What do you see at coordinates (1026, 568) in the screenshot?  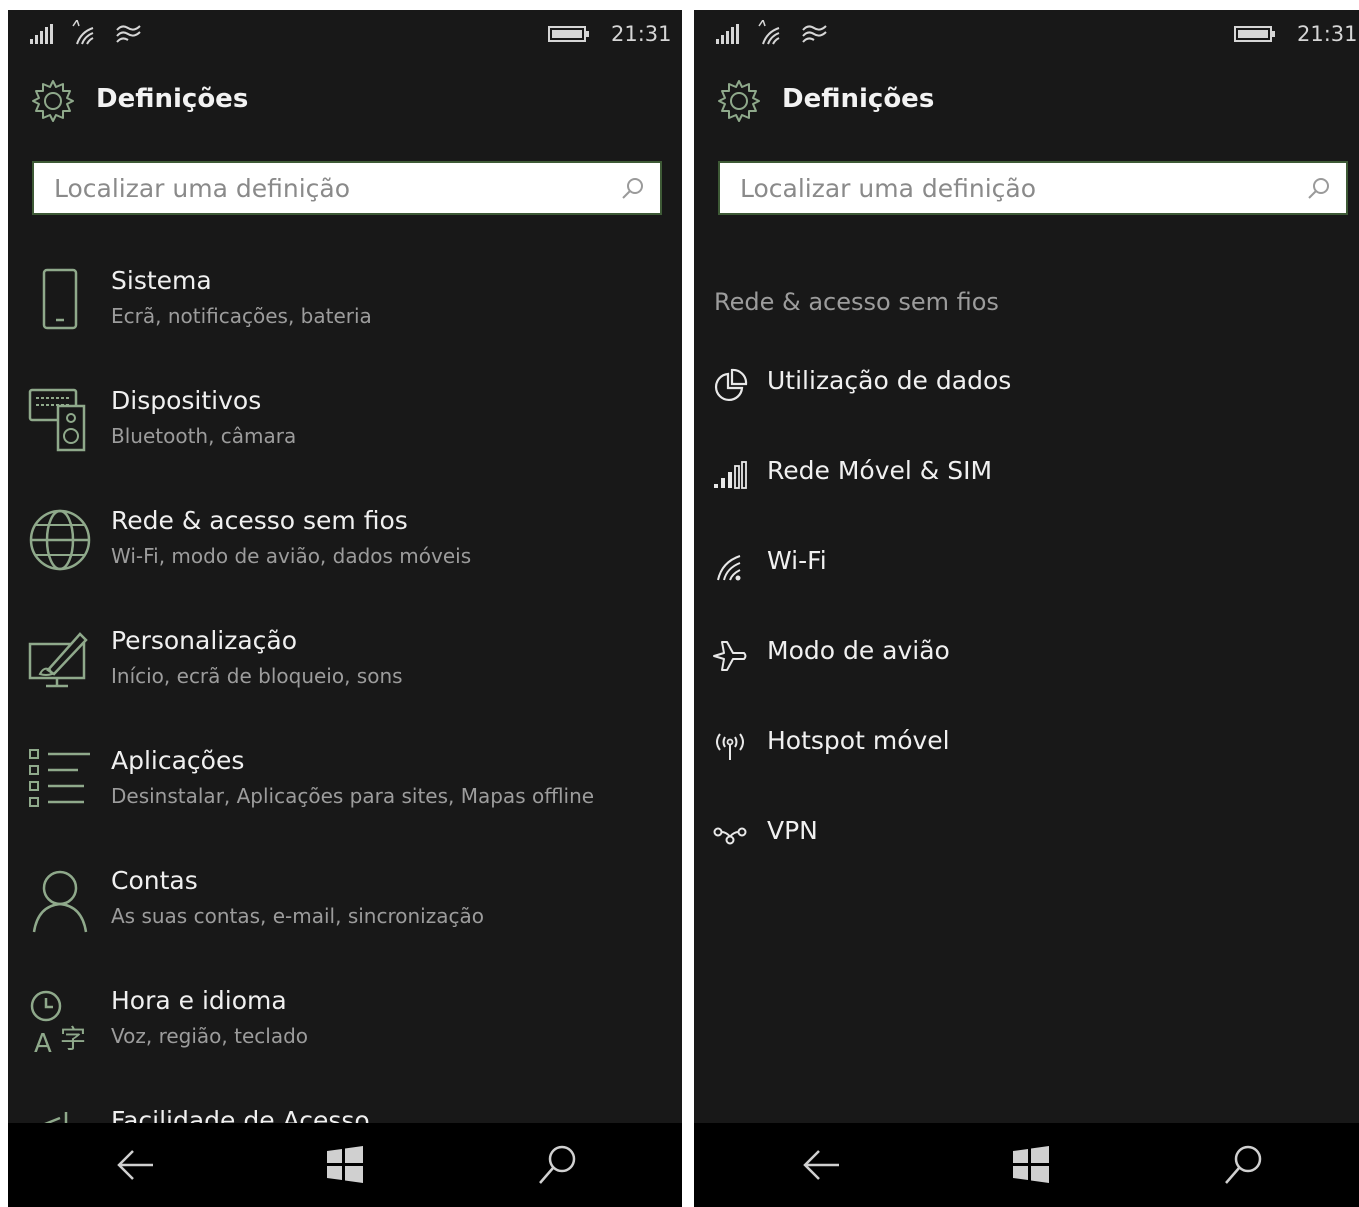 I see `item-wifi: Wi-Fi` at bounding box center [1026, 568].